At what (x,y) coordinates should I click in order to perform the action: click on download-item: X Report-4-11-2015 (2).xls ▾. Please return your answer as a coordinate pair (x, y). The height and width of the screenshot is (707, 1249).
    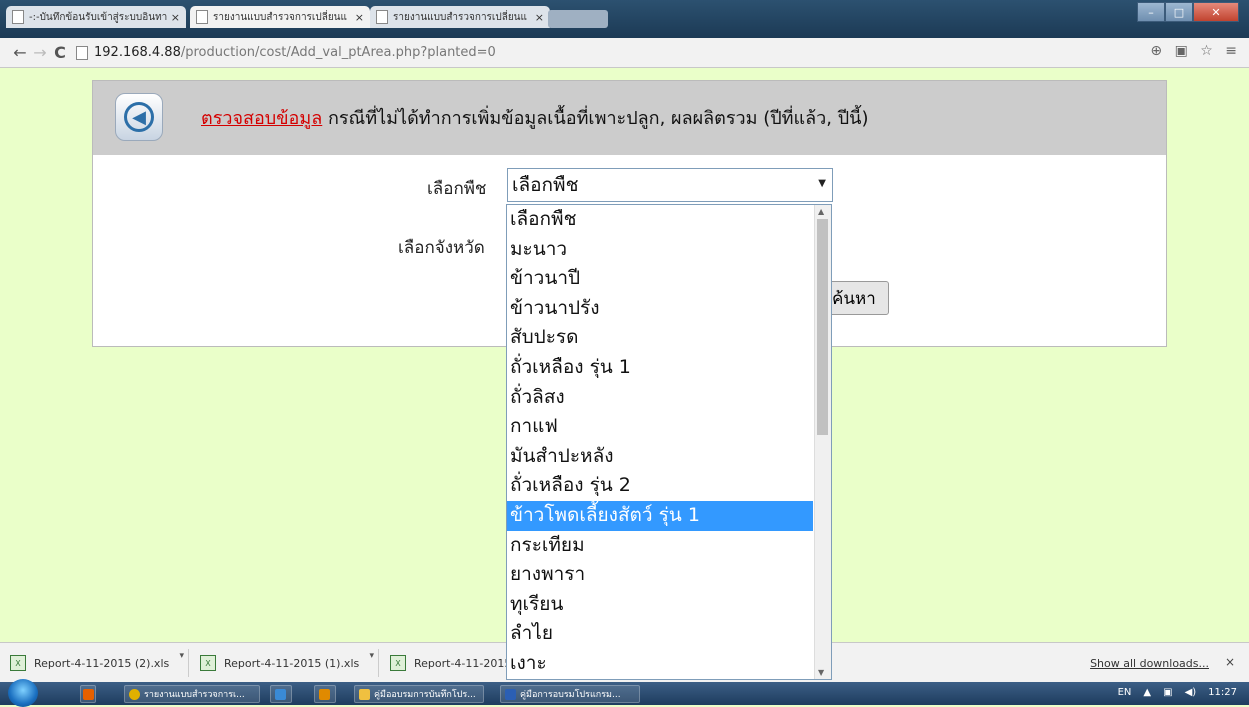
    Looking at the image, I should click on (94, 663).